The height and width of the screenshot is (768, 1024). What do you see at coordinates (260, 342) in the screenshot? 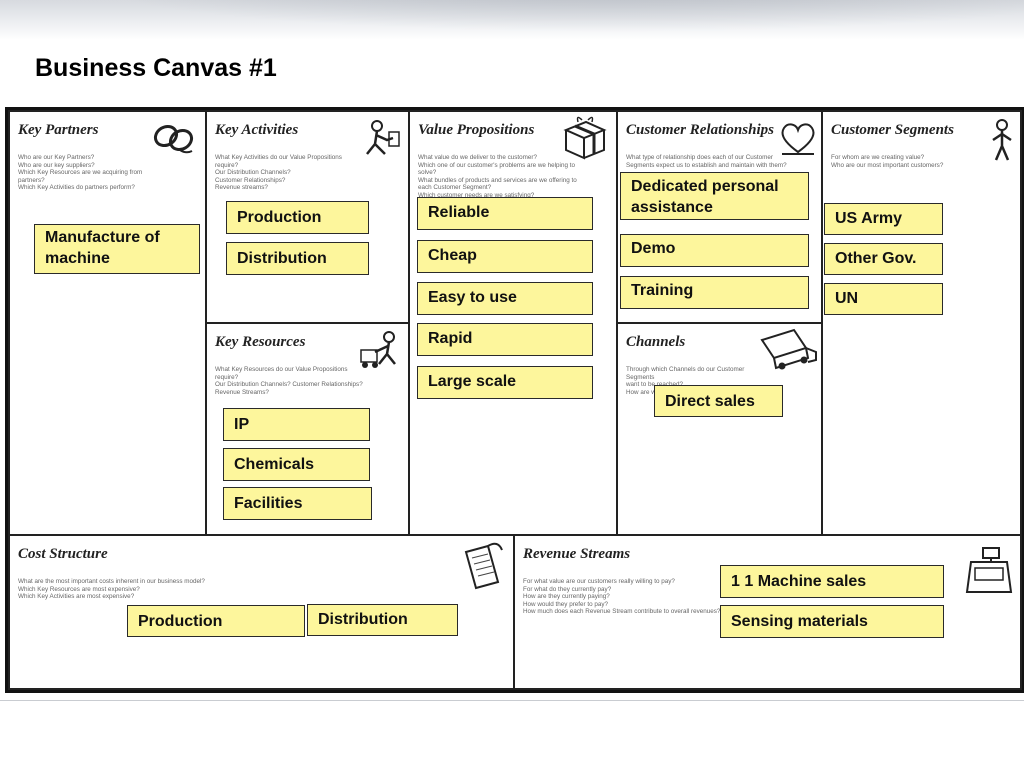
I see `block-title: Key Resources` at bounding box center [260, 342].